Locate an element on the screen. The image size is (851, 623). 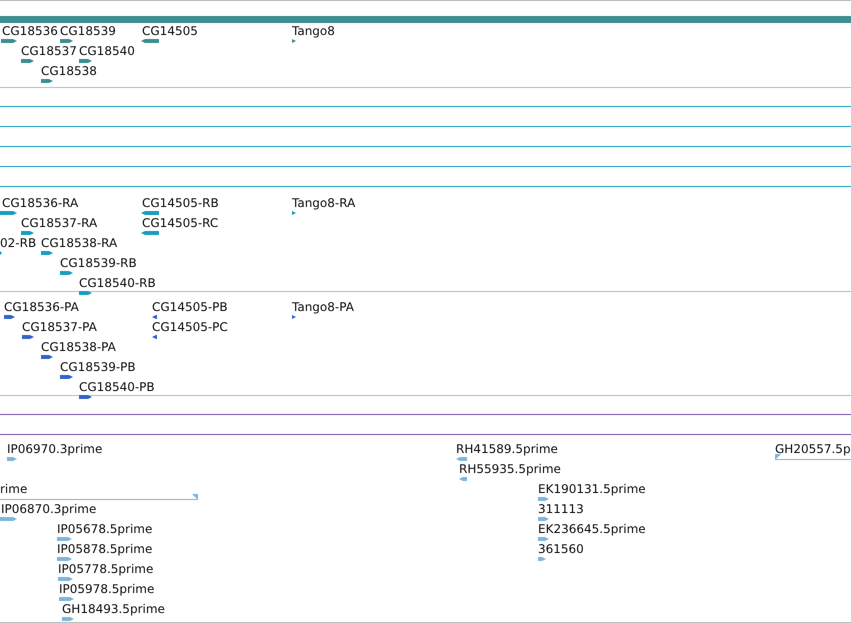
feature-label: GH20557.5p is located at coordinates (813, 449).